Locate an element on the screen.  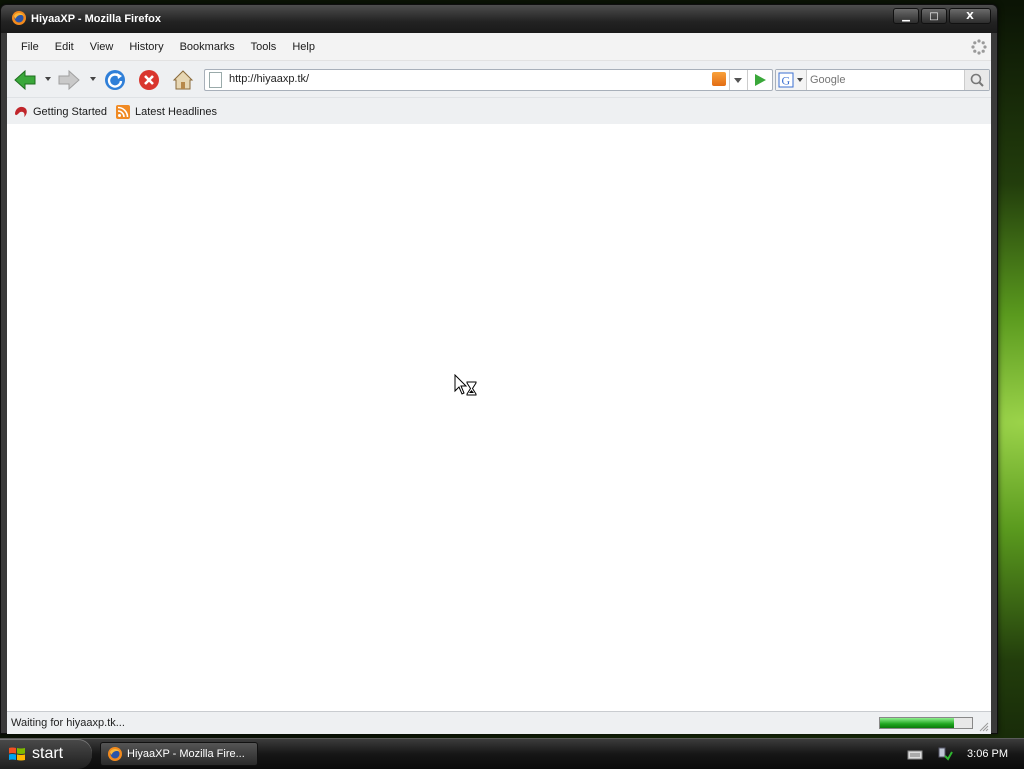
resize-grip-icon is located at coordinates (984, 727).